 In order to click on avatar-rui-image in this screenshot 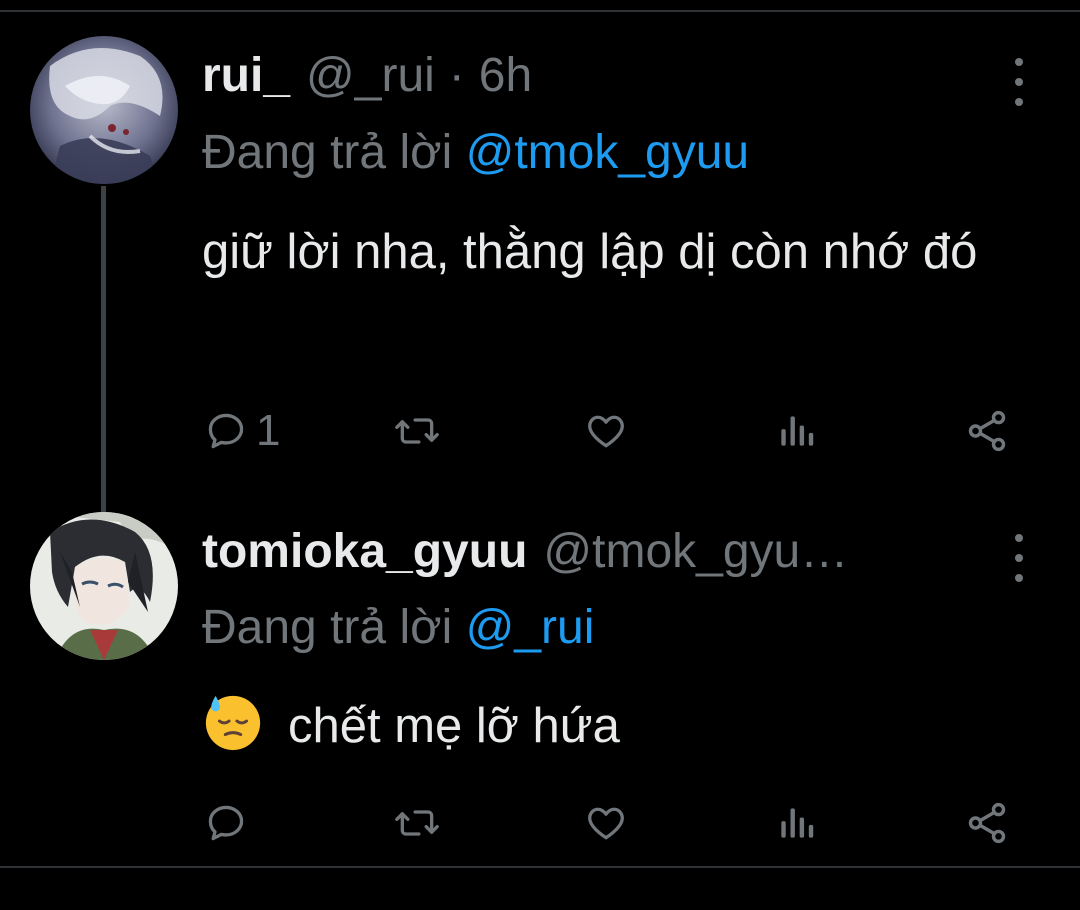, I will do `click(104, 110)`.